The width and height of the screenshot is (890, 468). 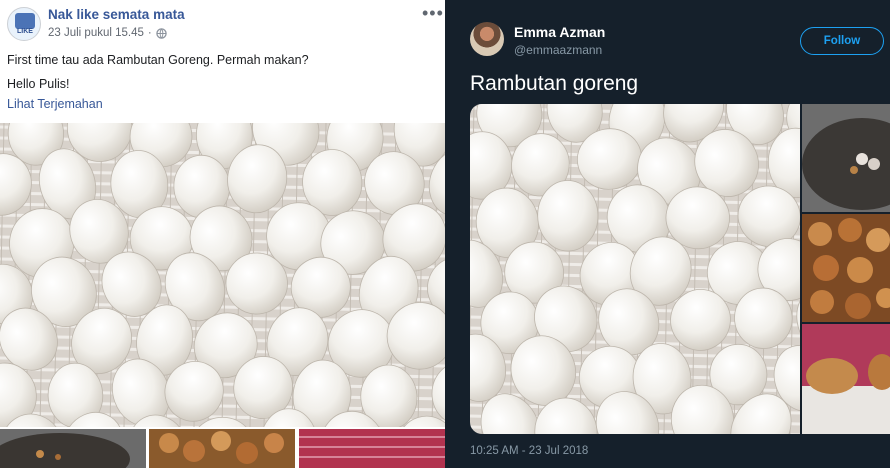 I want to click on post-photo-thumbnails, so click(x=222, y=448).